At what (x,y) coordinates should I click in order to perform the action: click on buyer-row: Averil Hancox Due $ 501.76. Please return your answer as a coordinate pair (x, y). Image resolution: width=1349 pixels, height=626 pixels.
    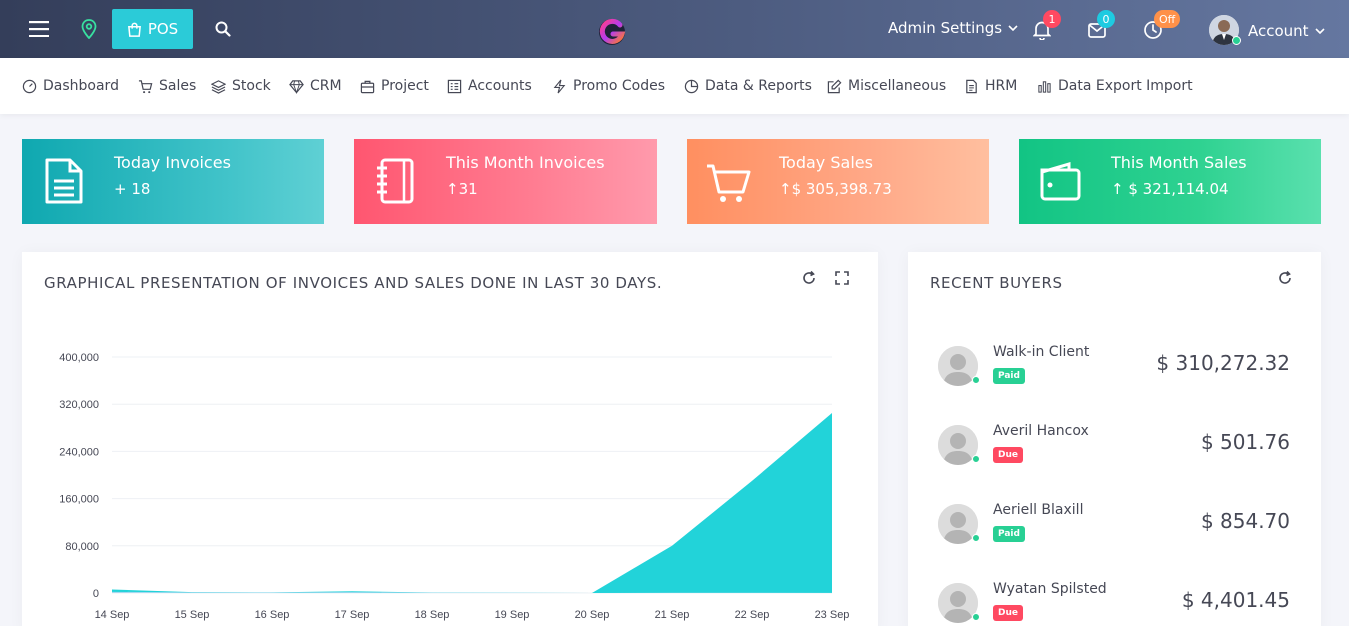
    Looking at the image, I should click on (1118, 454).